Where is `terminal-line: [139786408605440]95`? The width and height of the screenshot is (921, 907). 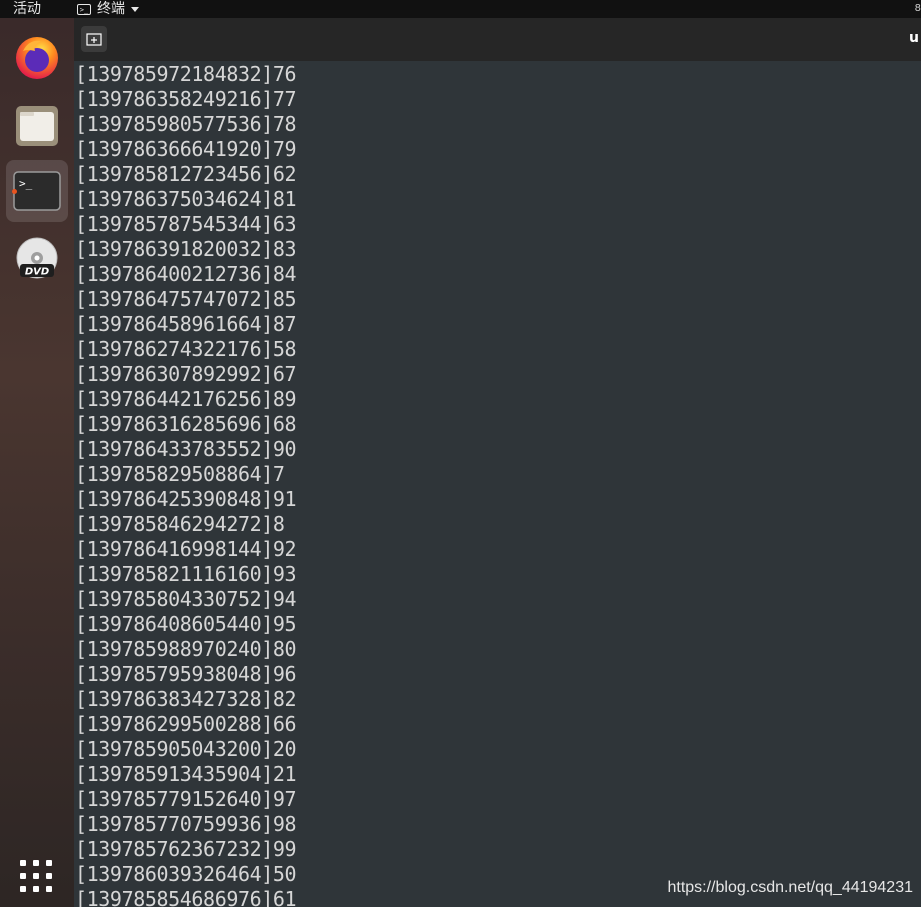
terminal-line: [139786408605440]95 is located at coordinates (186, 624).